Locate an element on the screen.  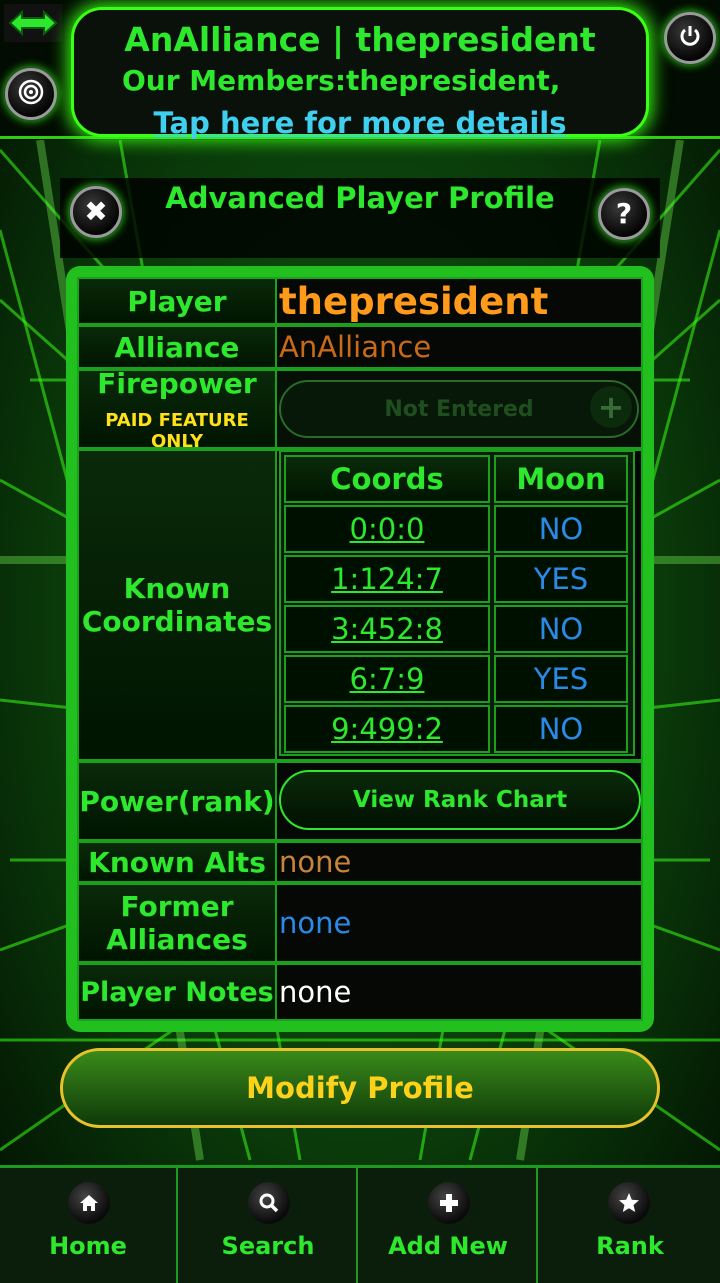
power-label: Power(rank) is located at coordinates (177, 801).